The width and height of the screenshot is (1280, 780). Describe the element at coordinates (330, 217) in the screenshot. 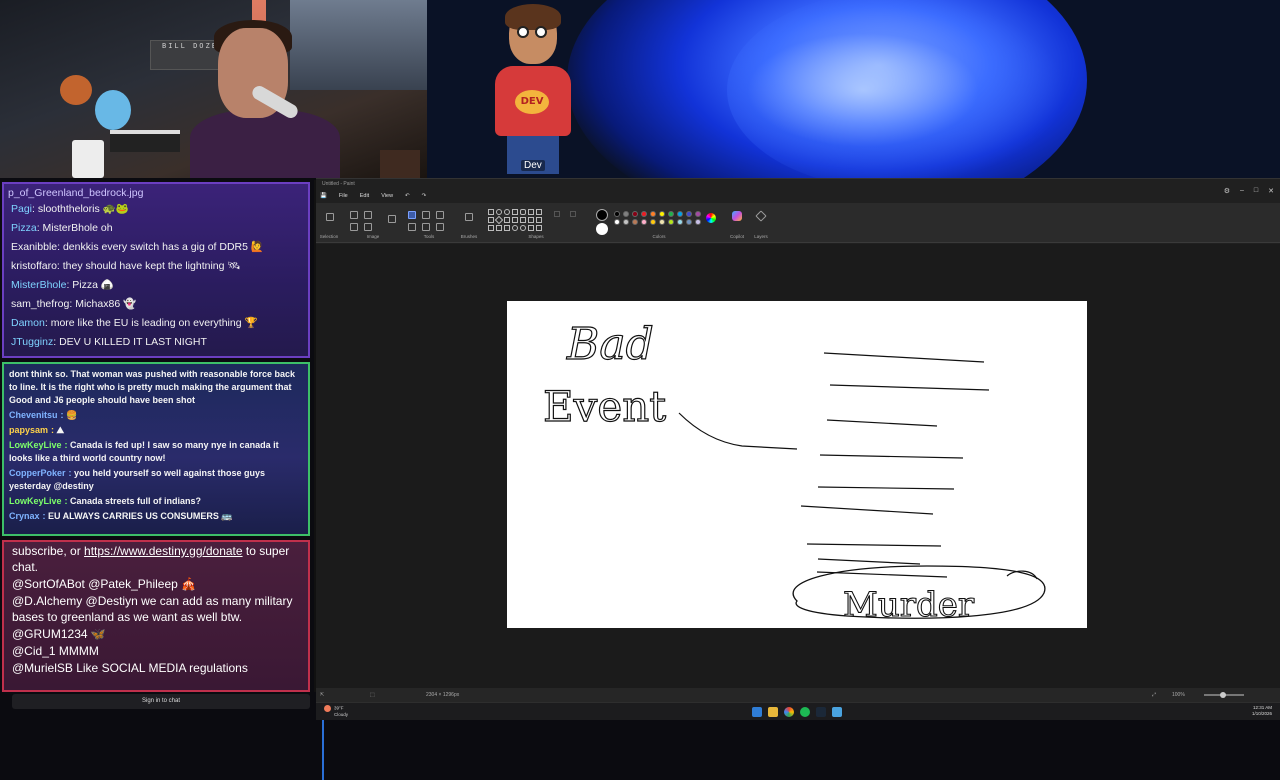

I see `select-rect-icon` at that location.